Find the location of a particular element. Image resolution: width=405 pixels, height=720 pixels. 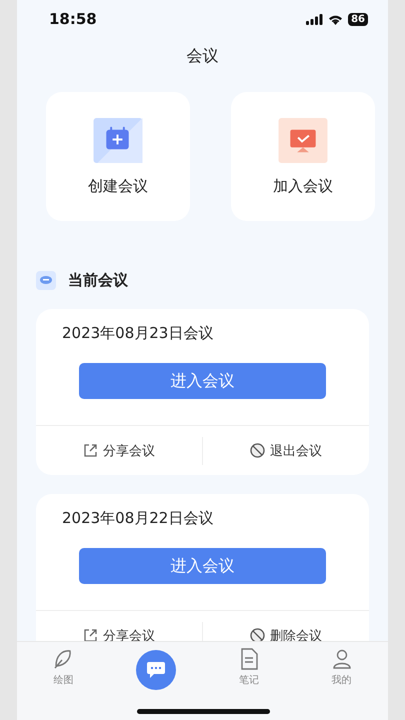

battery-level: 86 is located at coordinates (358, 19).